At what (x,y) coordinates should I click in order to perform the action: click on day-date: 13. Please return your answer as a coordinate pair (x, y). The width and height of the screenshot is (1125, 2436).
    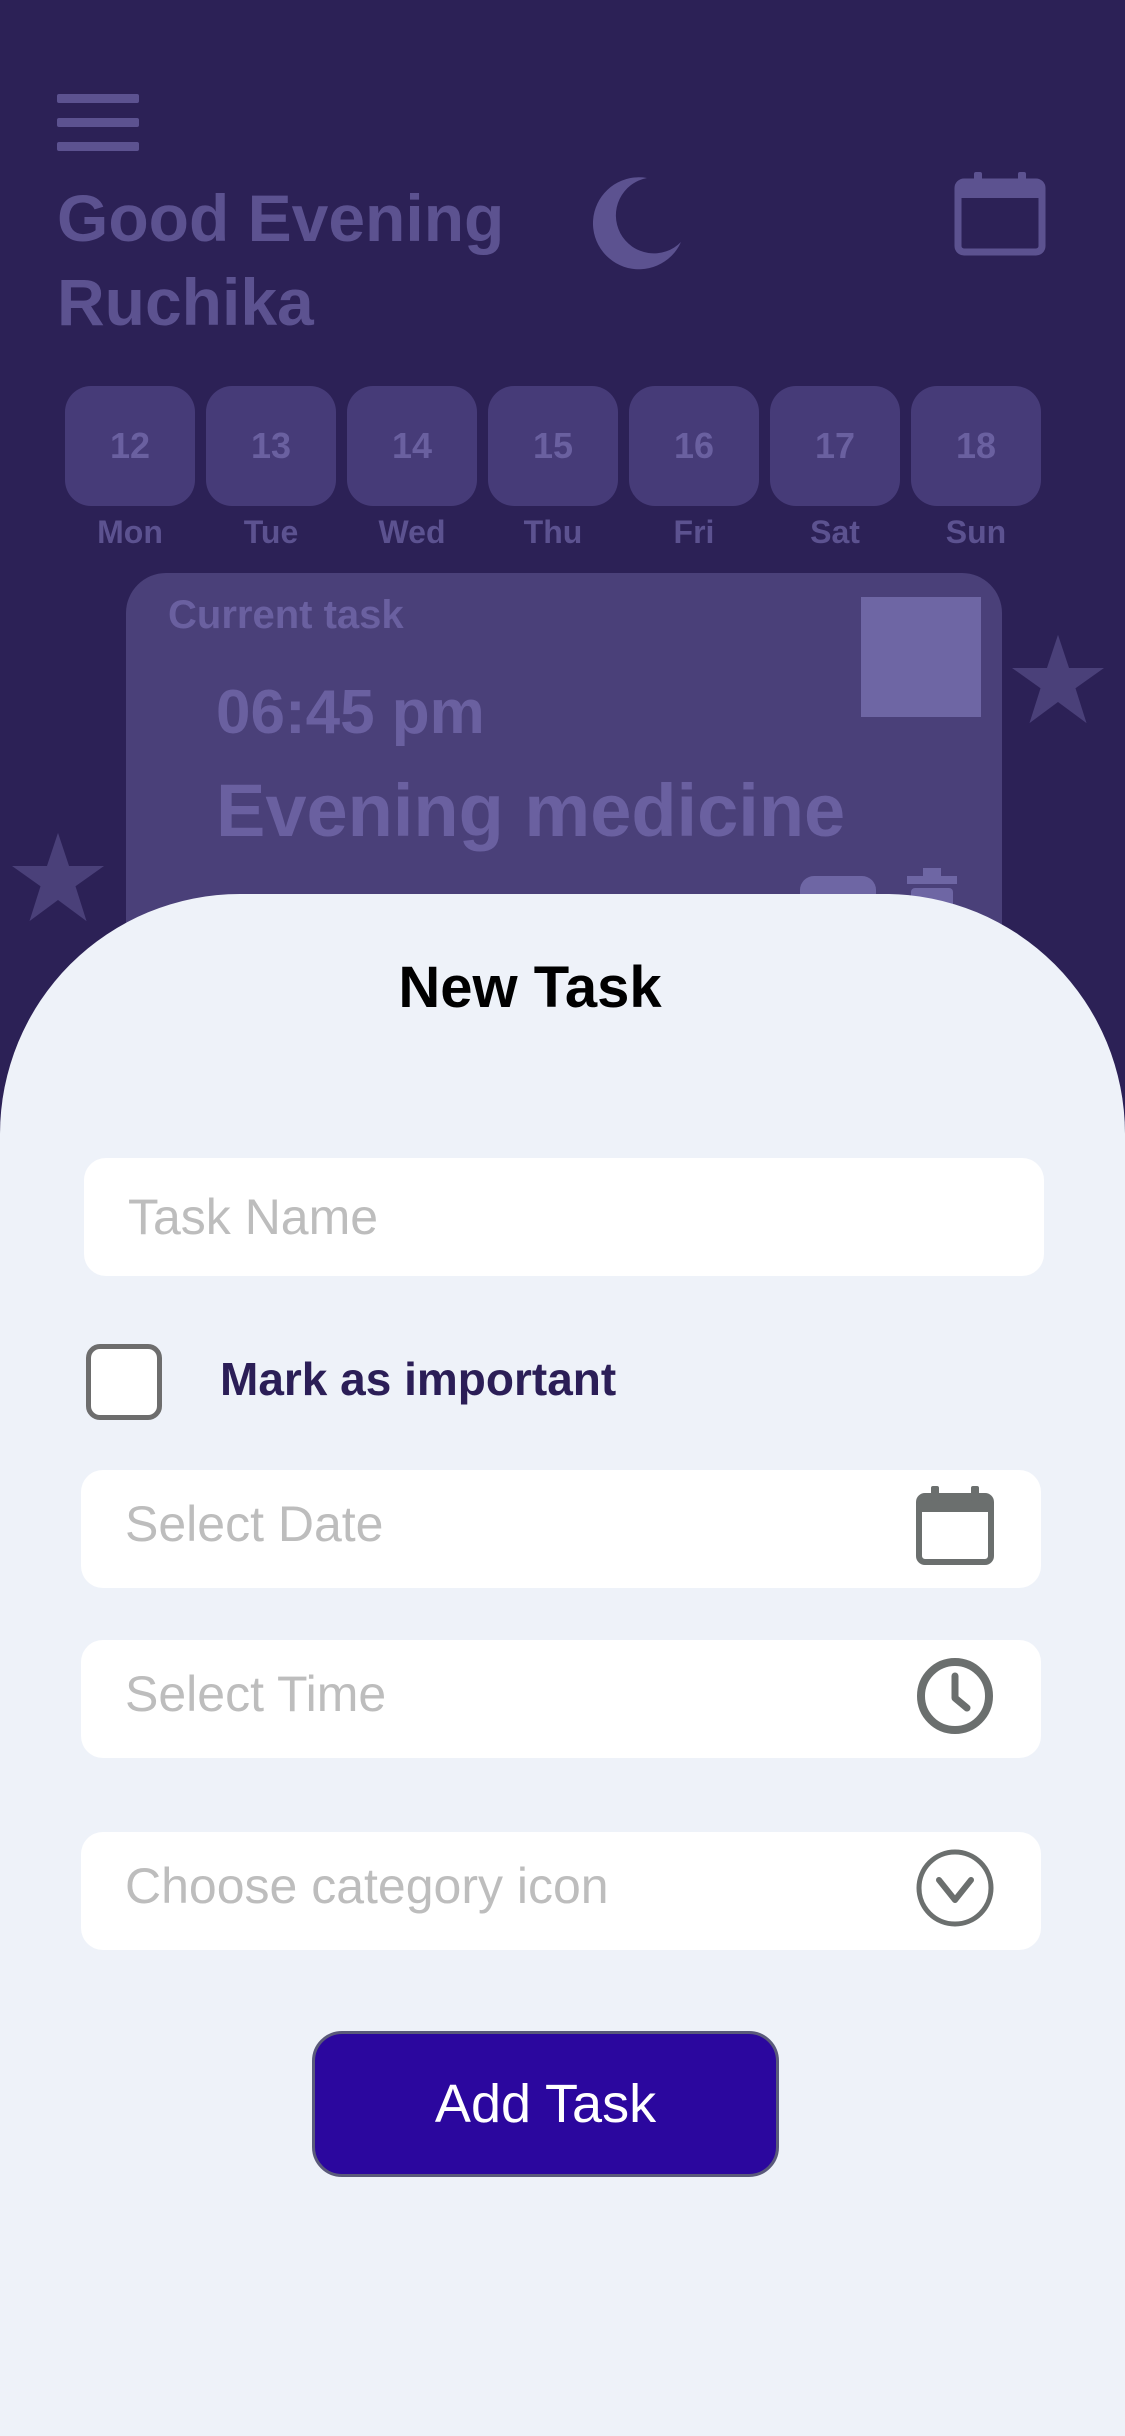
    Looking at the image, I should click on (271, 446).